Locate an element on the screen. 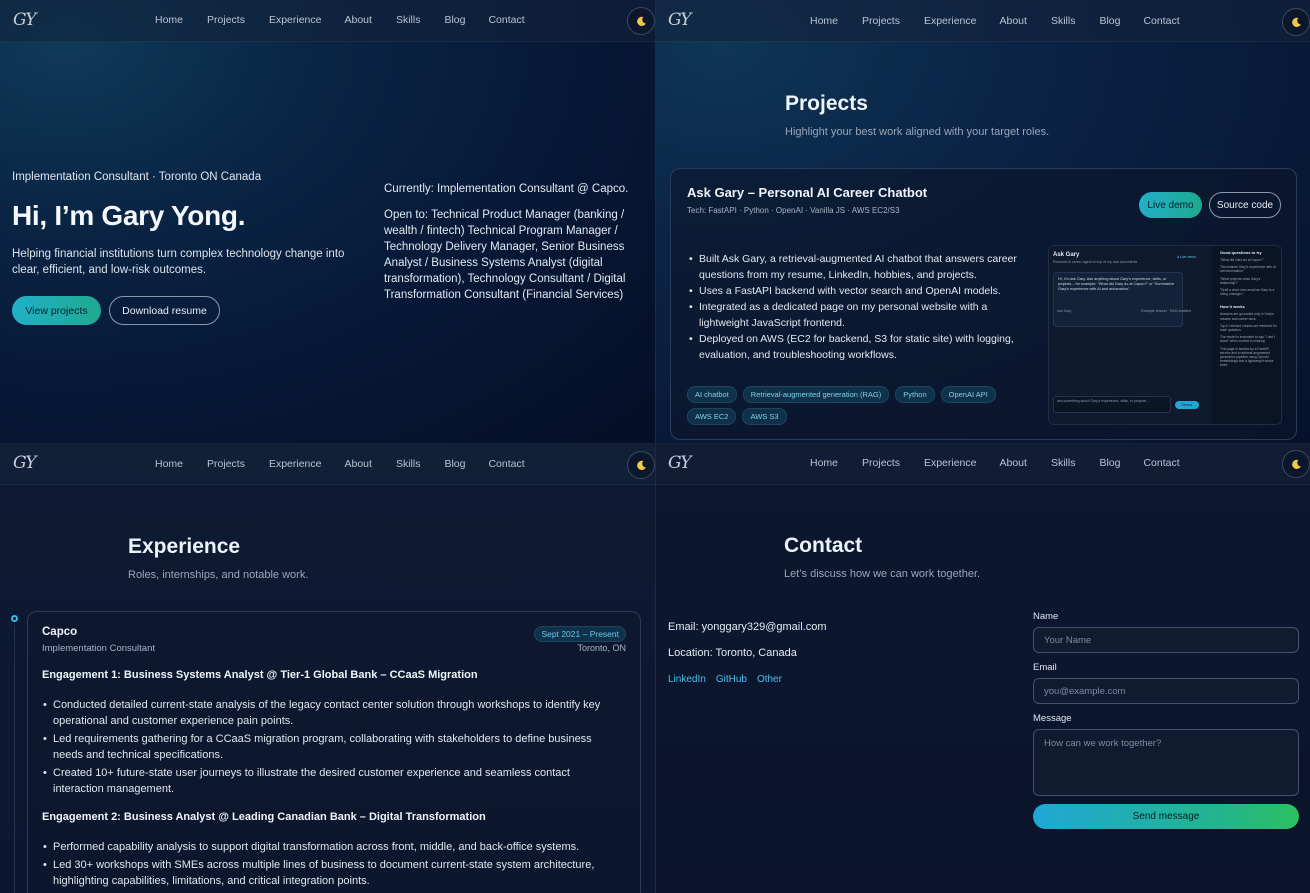 This screenshot has width=1310, height=893. linkedin-link: LinkedIn is located at coordinates (687, 679).